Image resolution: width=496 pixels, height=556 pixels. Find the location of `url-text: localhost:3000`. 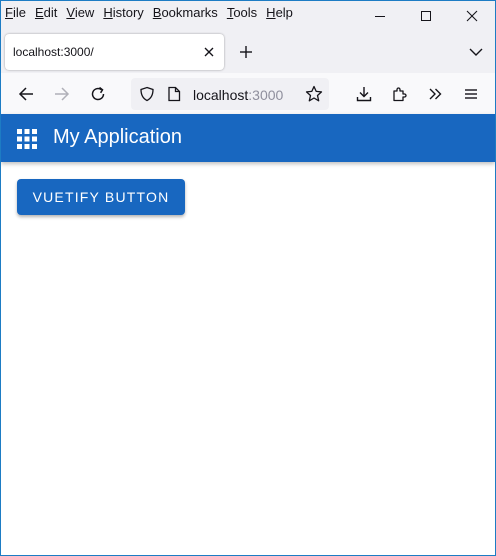

url-text: localhost:3000 is located at coordinates (238, 95).